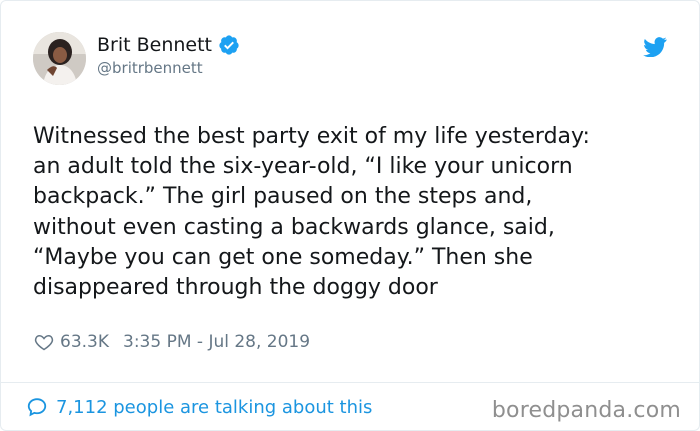  I want to click on watermark: boredpanda.com, so click(586, 410).